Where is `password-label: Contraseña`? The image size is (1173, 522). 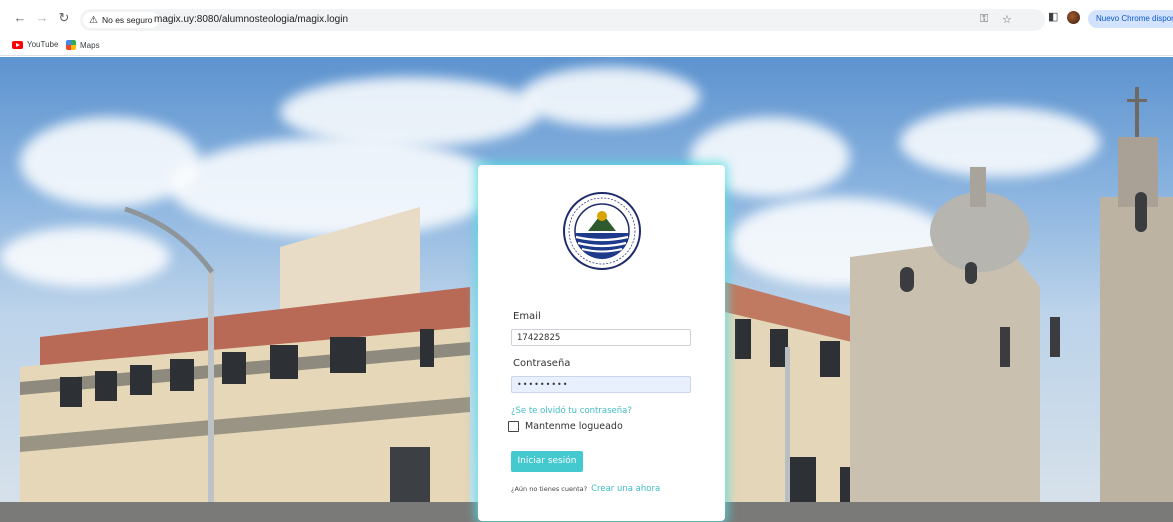
password-label: Contraseña is located at coordinates (542, 363).